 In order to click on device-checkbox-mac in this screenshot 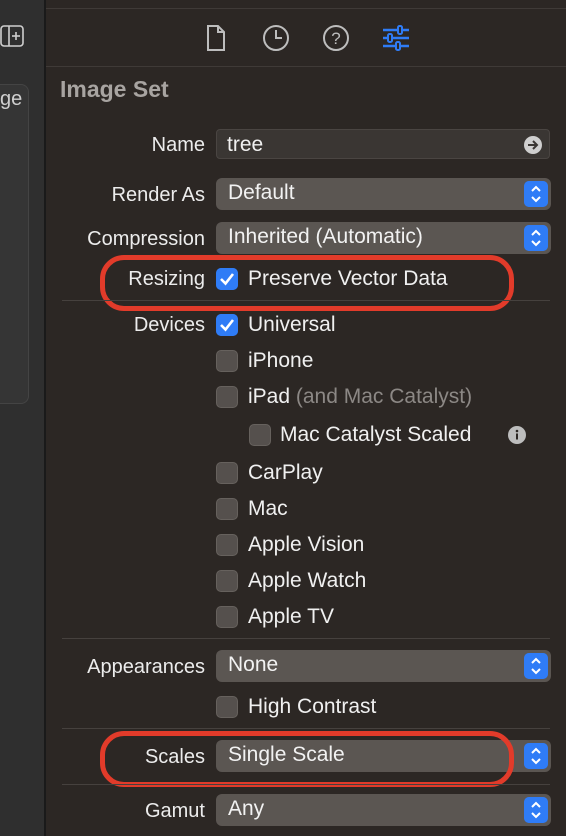, I will do `click(227, 509)`.